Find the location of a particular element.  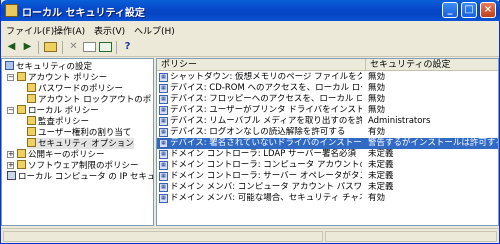

table-row: ▦ デバイス: ログオンなしの読込解除を許可する 有効 is located at coordinates (327, 132).